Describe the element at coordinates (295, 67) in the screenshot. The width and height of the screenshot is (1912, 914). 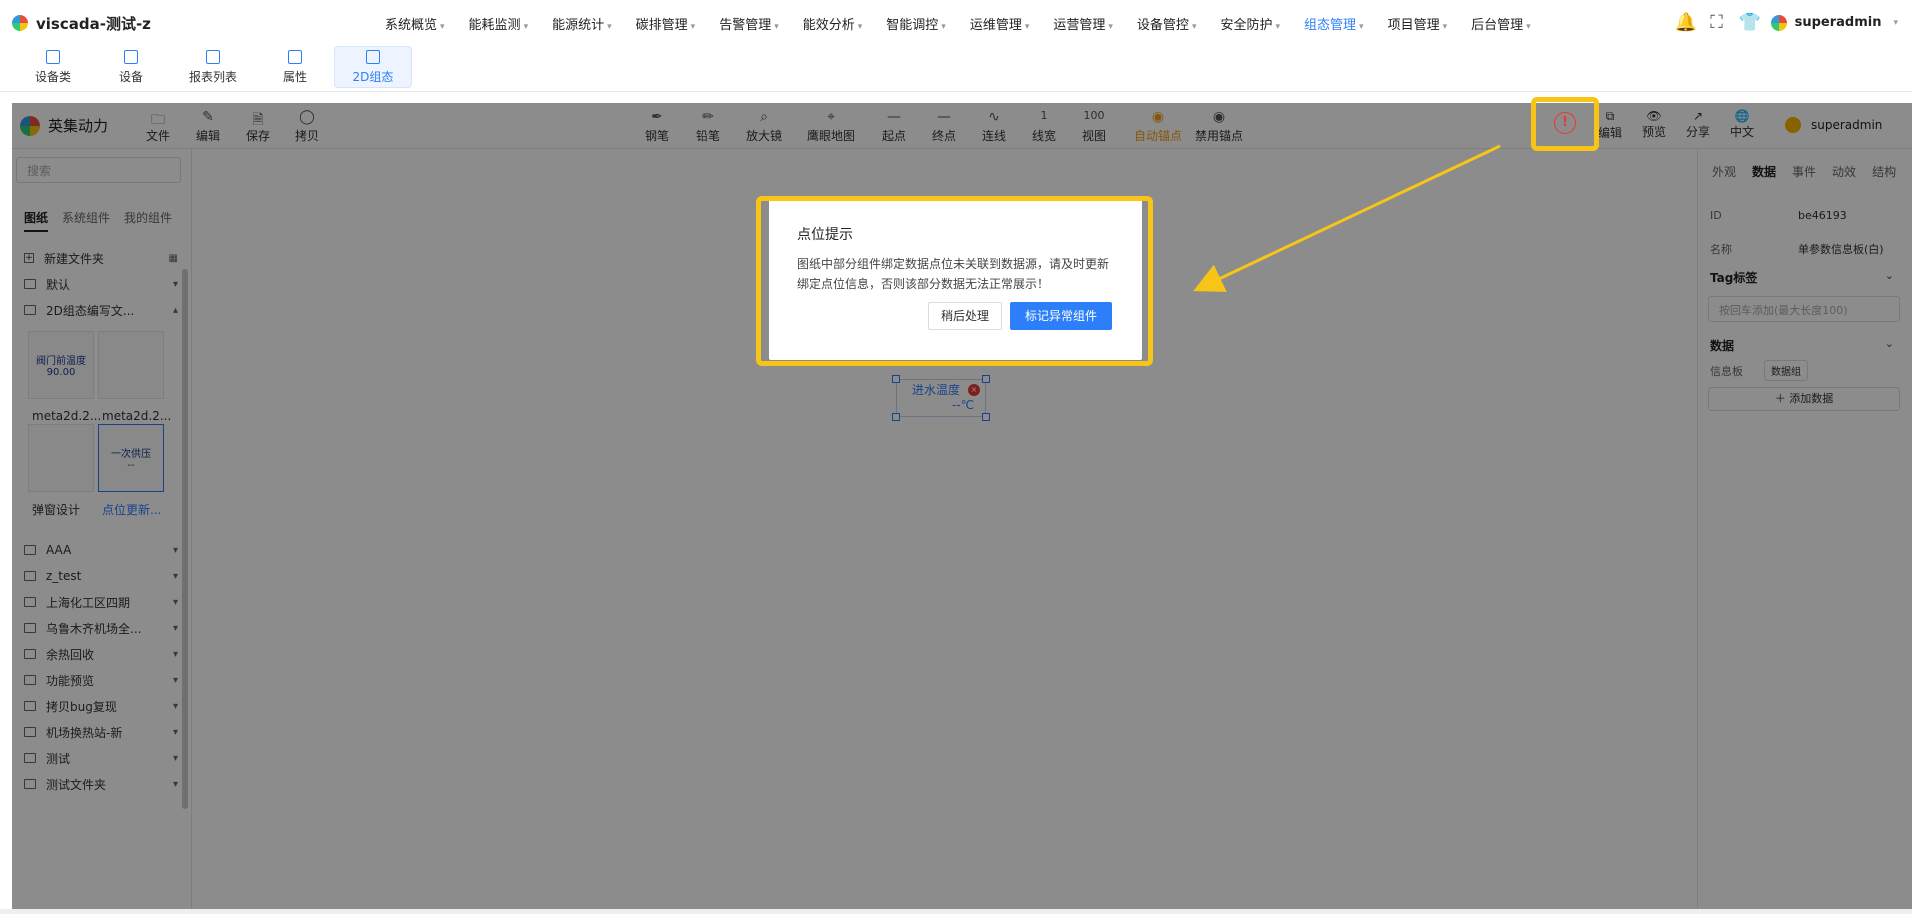
I see `subtab-attributes: 属性` at that location.